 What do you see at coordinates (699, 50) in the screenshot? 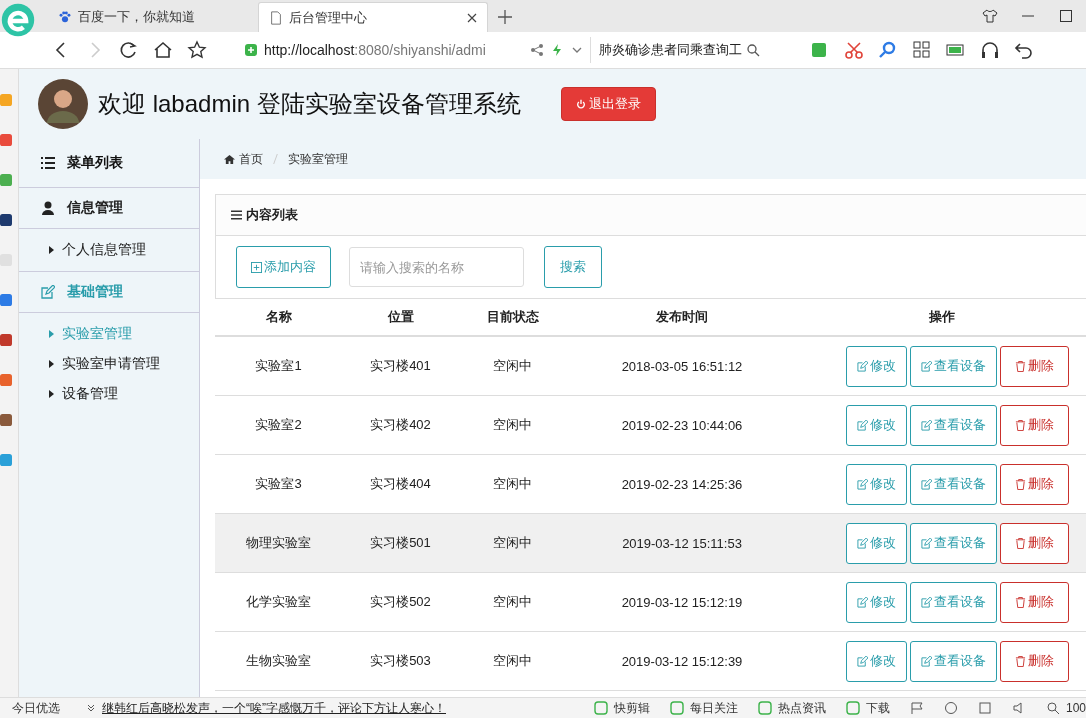
I see `browser-search-field: 肺炎确诊患者同乘查询工` at bounding box center [699, 50].